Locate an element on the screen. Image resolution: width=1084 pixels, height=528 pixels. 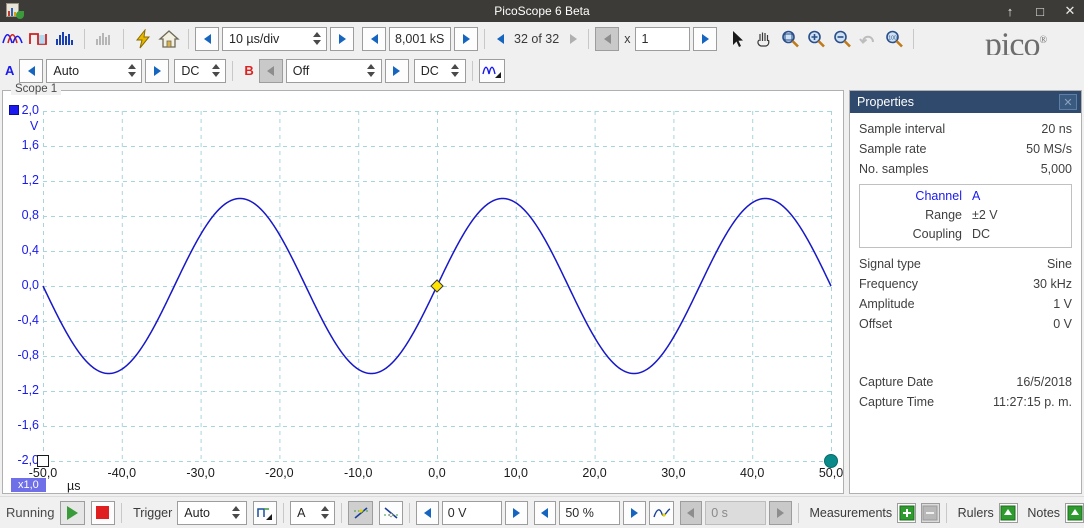
property-row: Sample rate 50 MS/s is located at coordinates (965, 149).